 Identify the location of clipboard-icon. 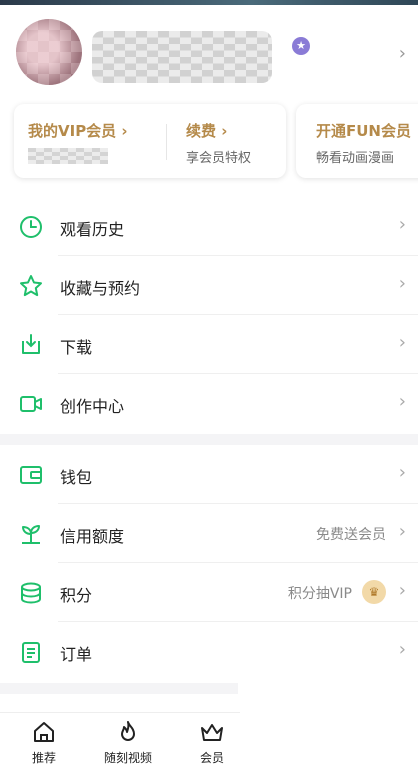
(31, 652).